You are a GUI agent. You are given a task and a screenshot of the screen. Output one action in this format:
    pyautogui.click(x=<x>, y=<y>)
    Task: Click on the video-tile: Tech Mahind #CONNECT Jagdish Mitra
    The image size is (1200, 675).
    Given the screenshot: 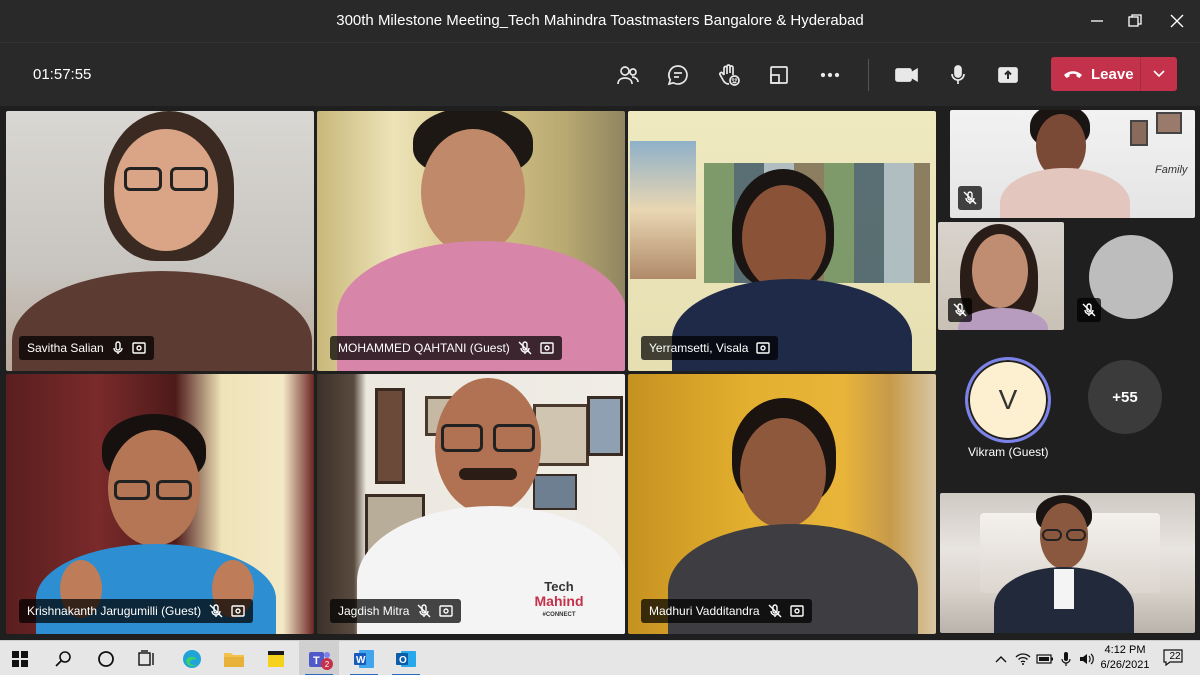 What is the action you would take?
    pyautogui.click(x=471, y=504)
    